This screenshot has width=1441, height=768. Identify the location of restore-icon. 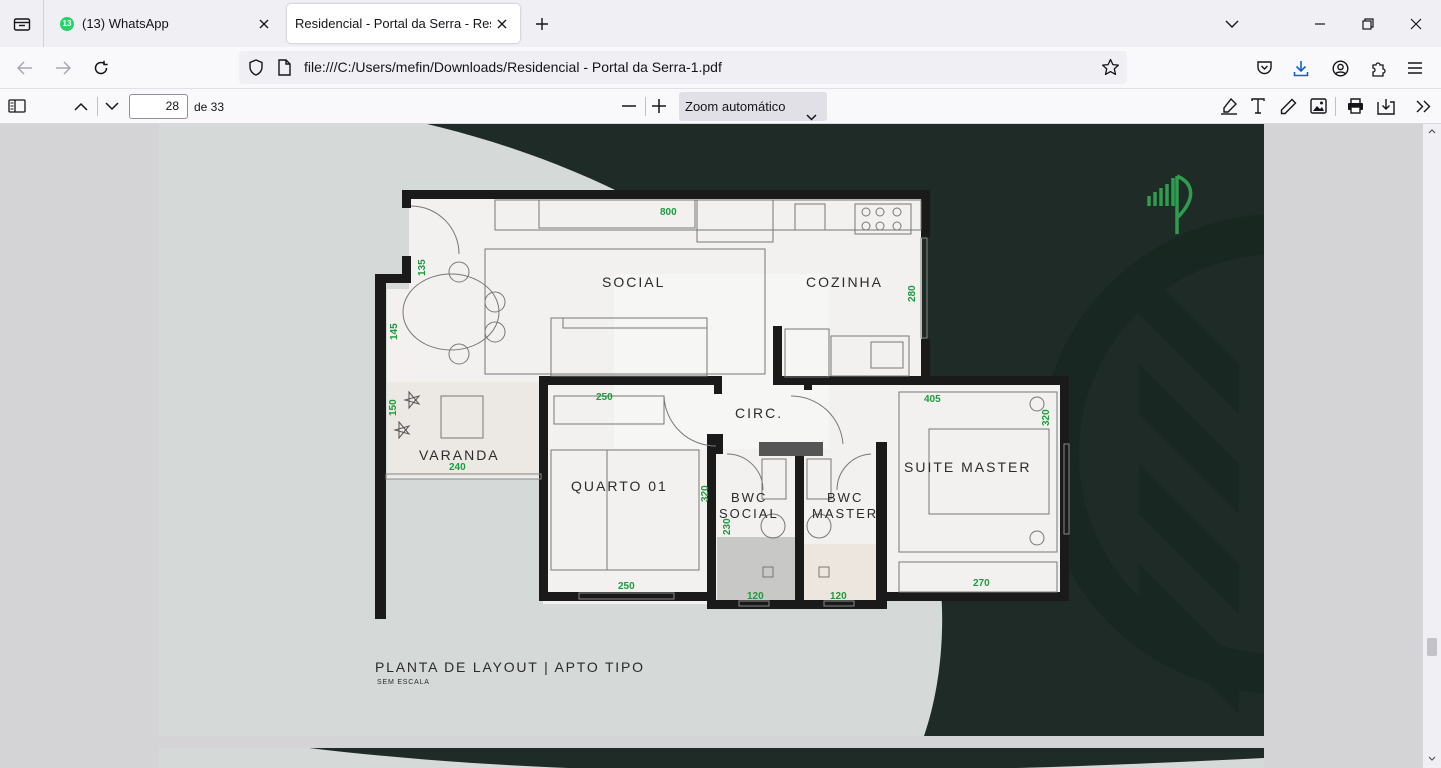
(1368, 23).